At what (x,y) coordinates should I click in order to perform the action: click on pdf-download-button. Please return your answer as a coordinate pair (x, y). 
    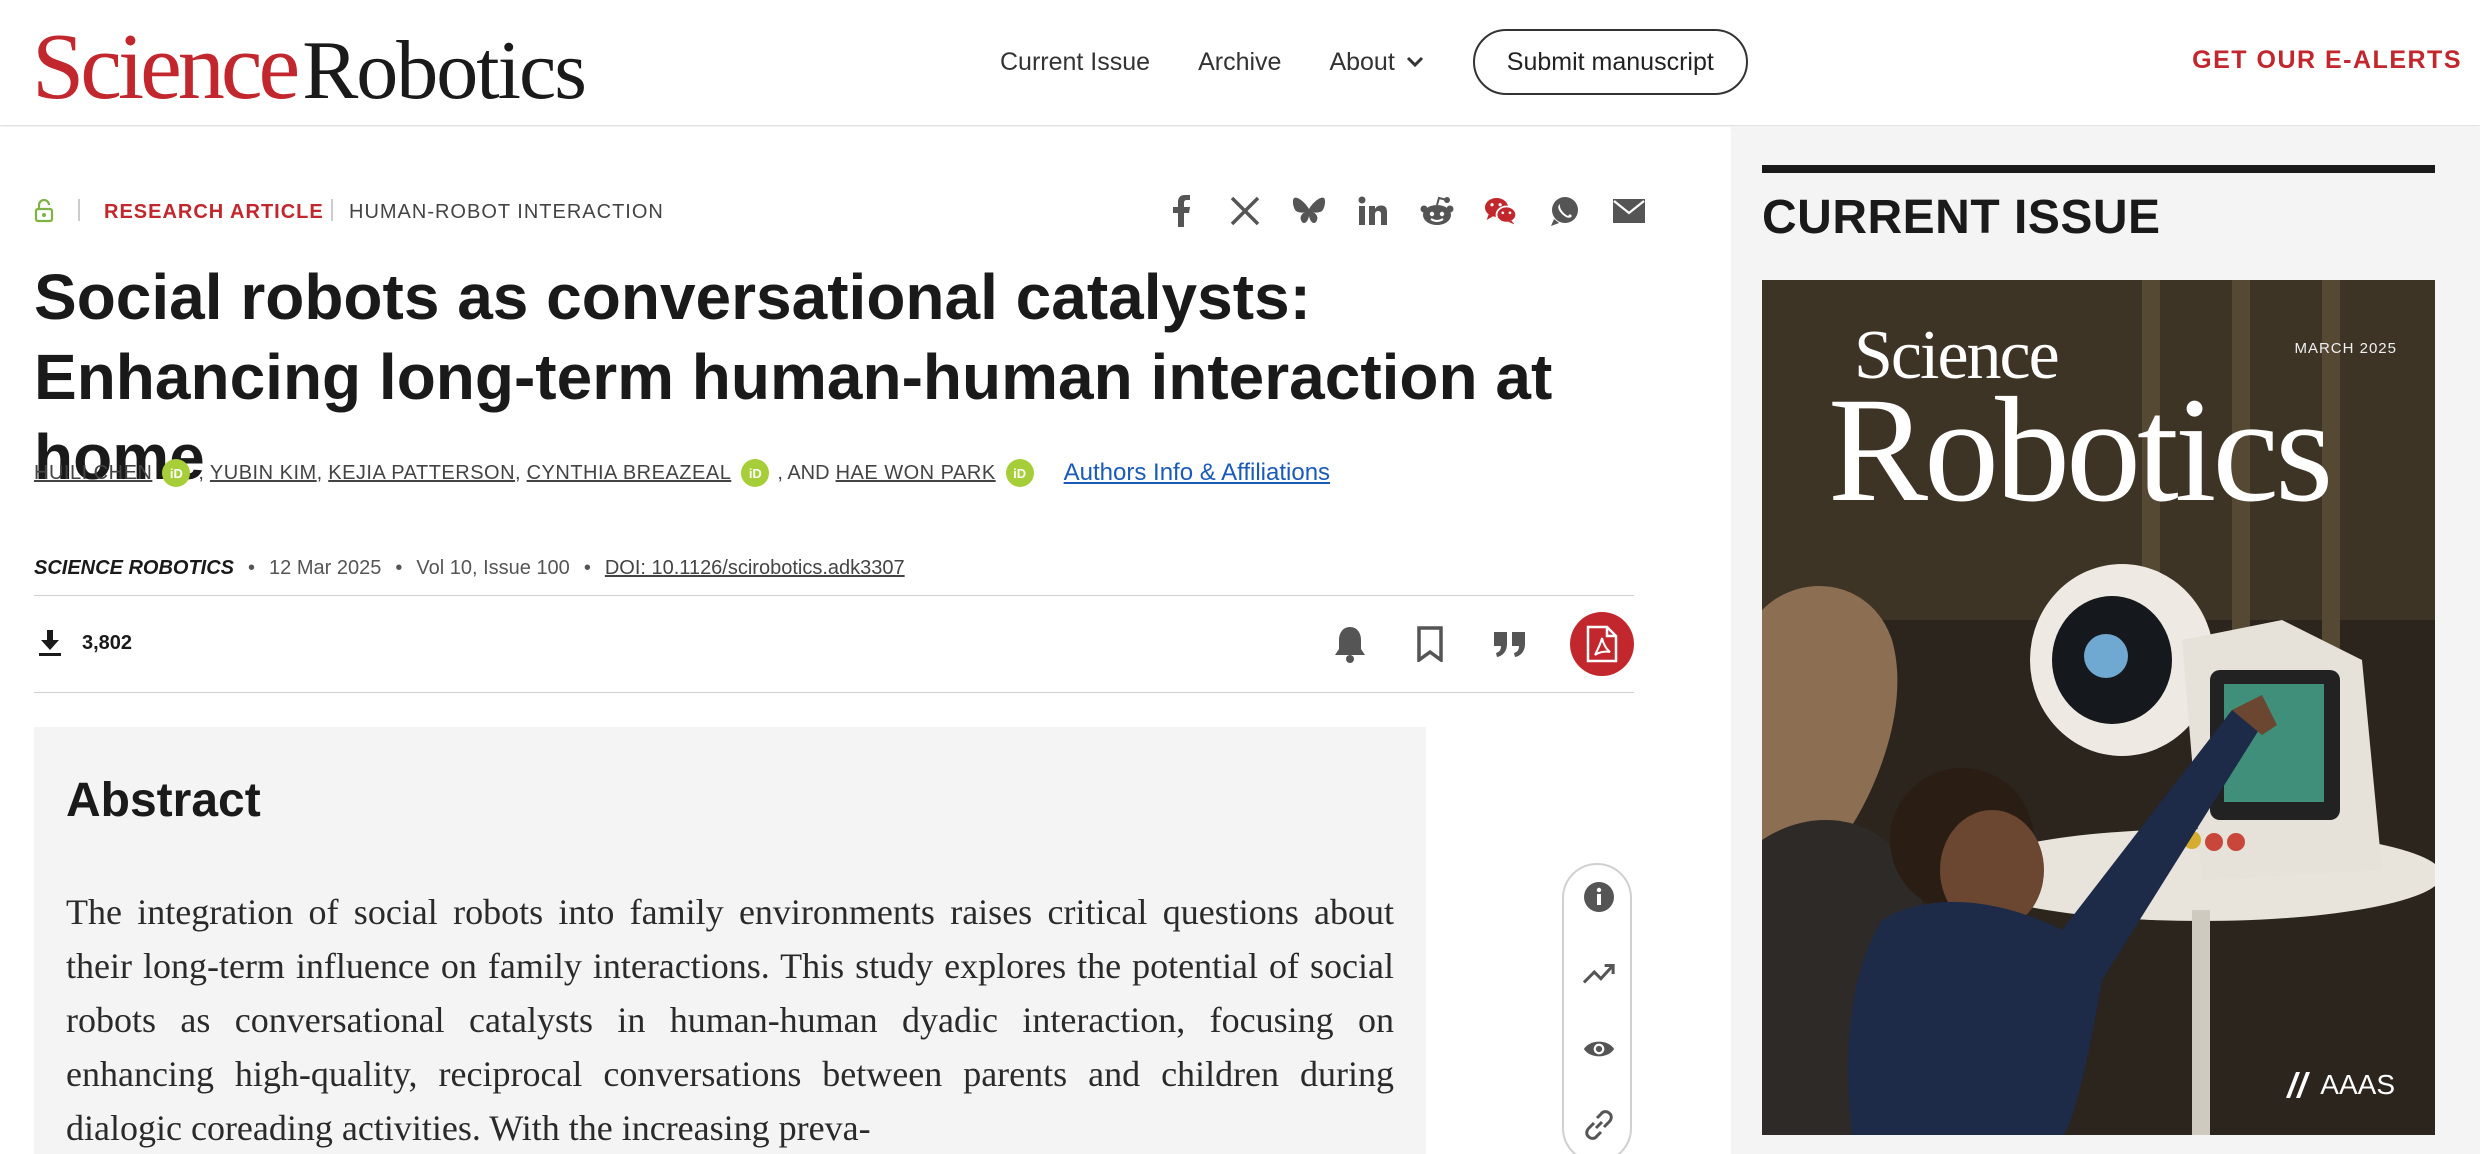
    Looking at the image, I should click on (1602, 644).